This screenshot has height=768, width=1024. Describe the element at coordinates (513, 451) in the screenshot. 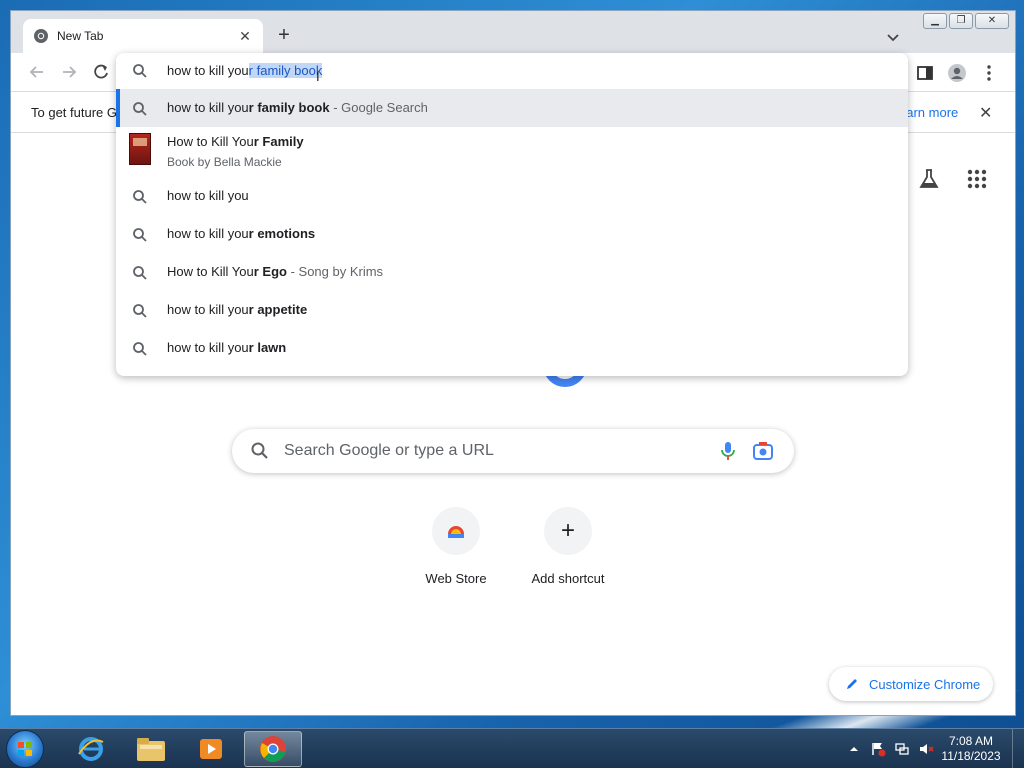

I see `ntp-search-box: Search Google or type a URL` at that location.